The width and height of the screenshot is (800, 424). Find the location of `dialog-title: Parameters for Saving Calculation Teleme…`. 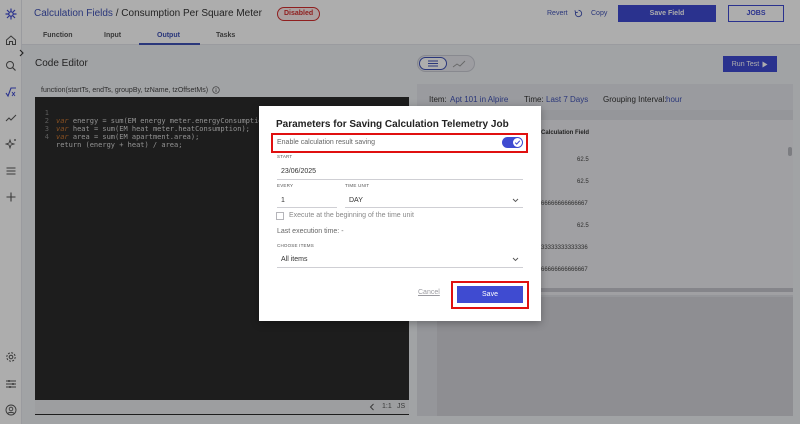

dialog-title: Parameters for Saving Calculation Teleme… is located at coordinates (392, 124).